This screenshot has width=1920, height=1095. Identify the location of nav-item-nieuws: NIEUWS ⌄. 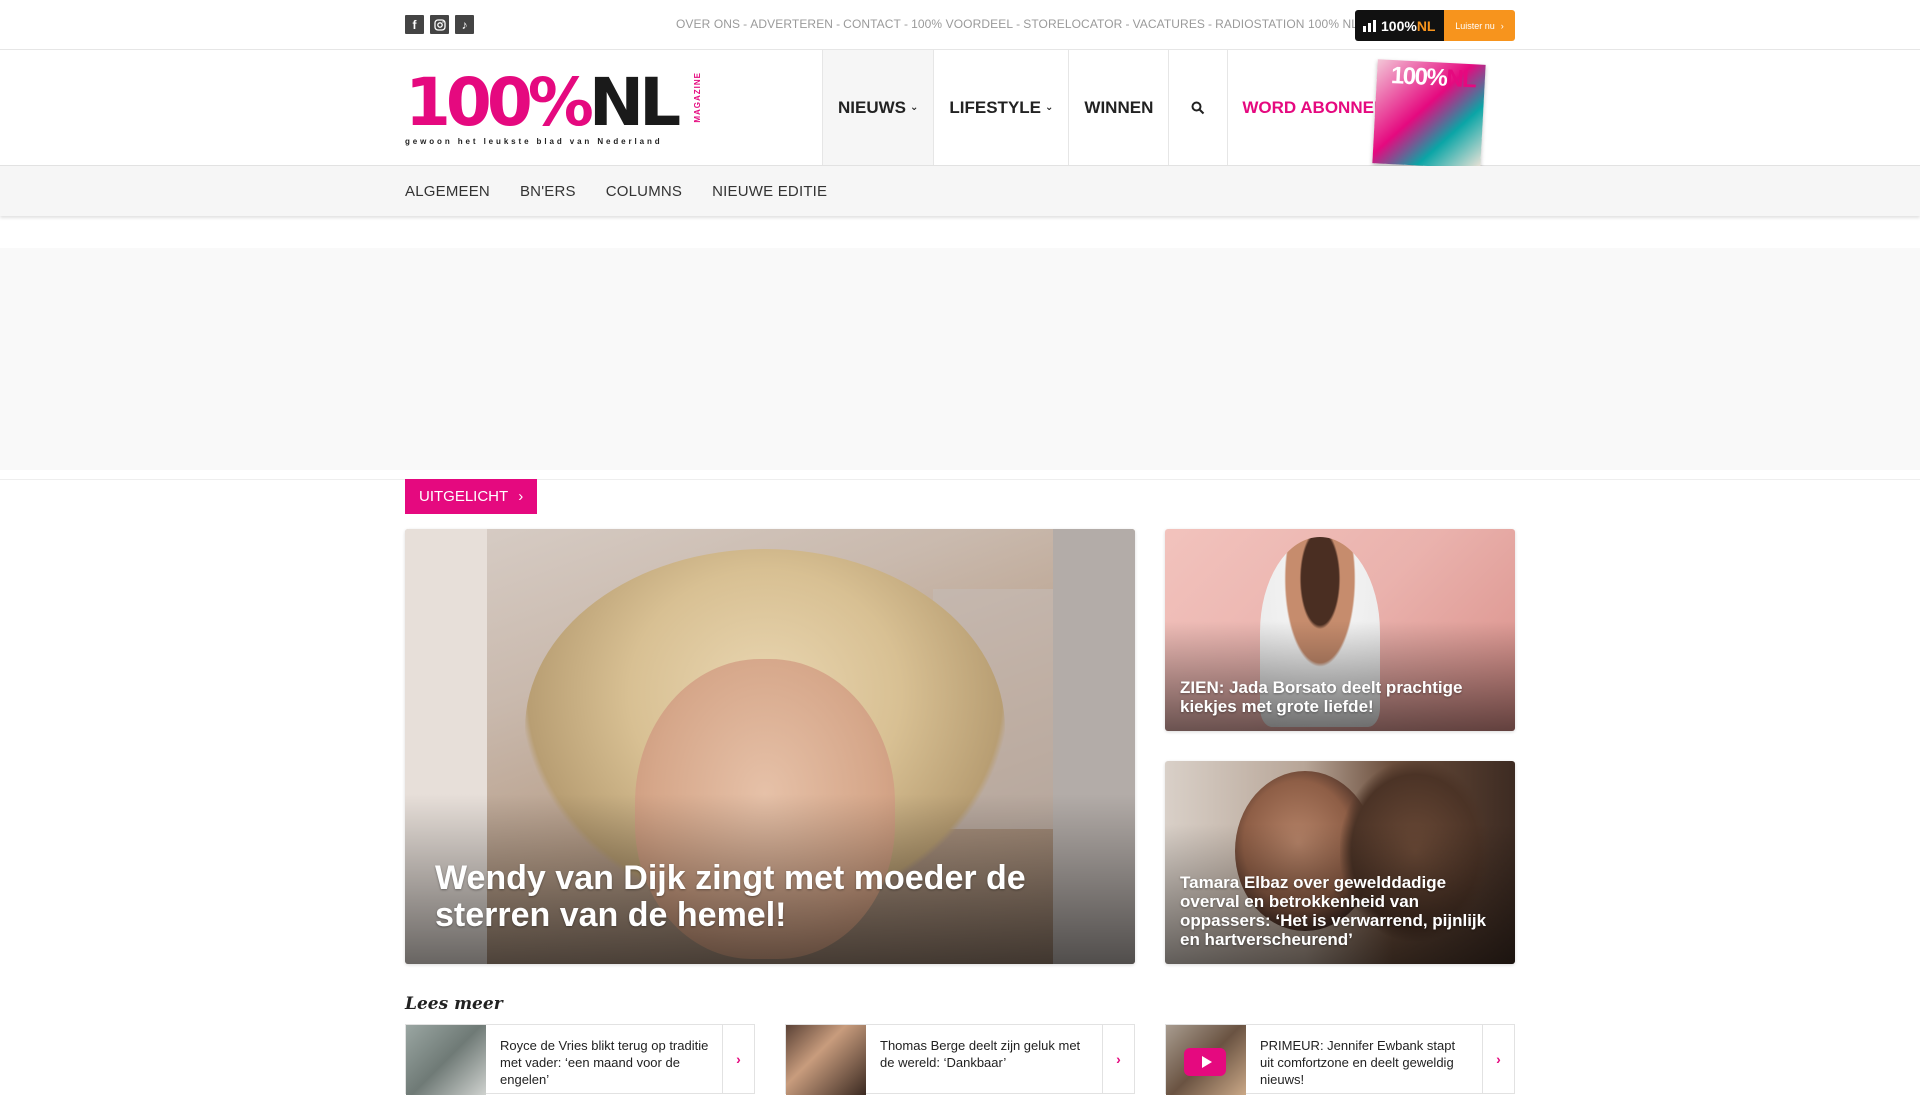
(878, 107).